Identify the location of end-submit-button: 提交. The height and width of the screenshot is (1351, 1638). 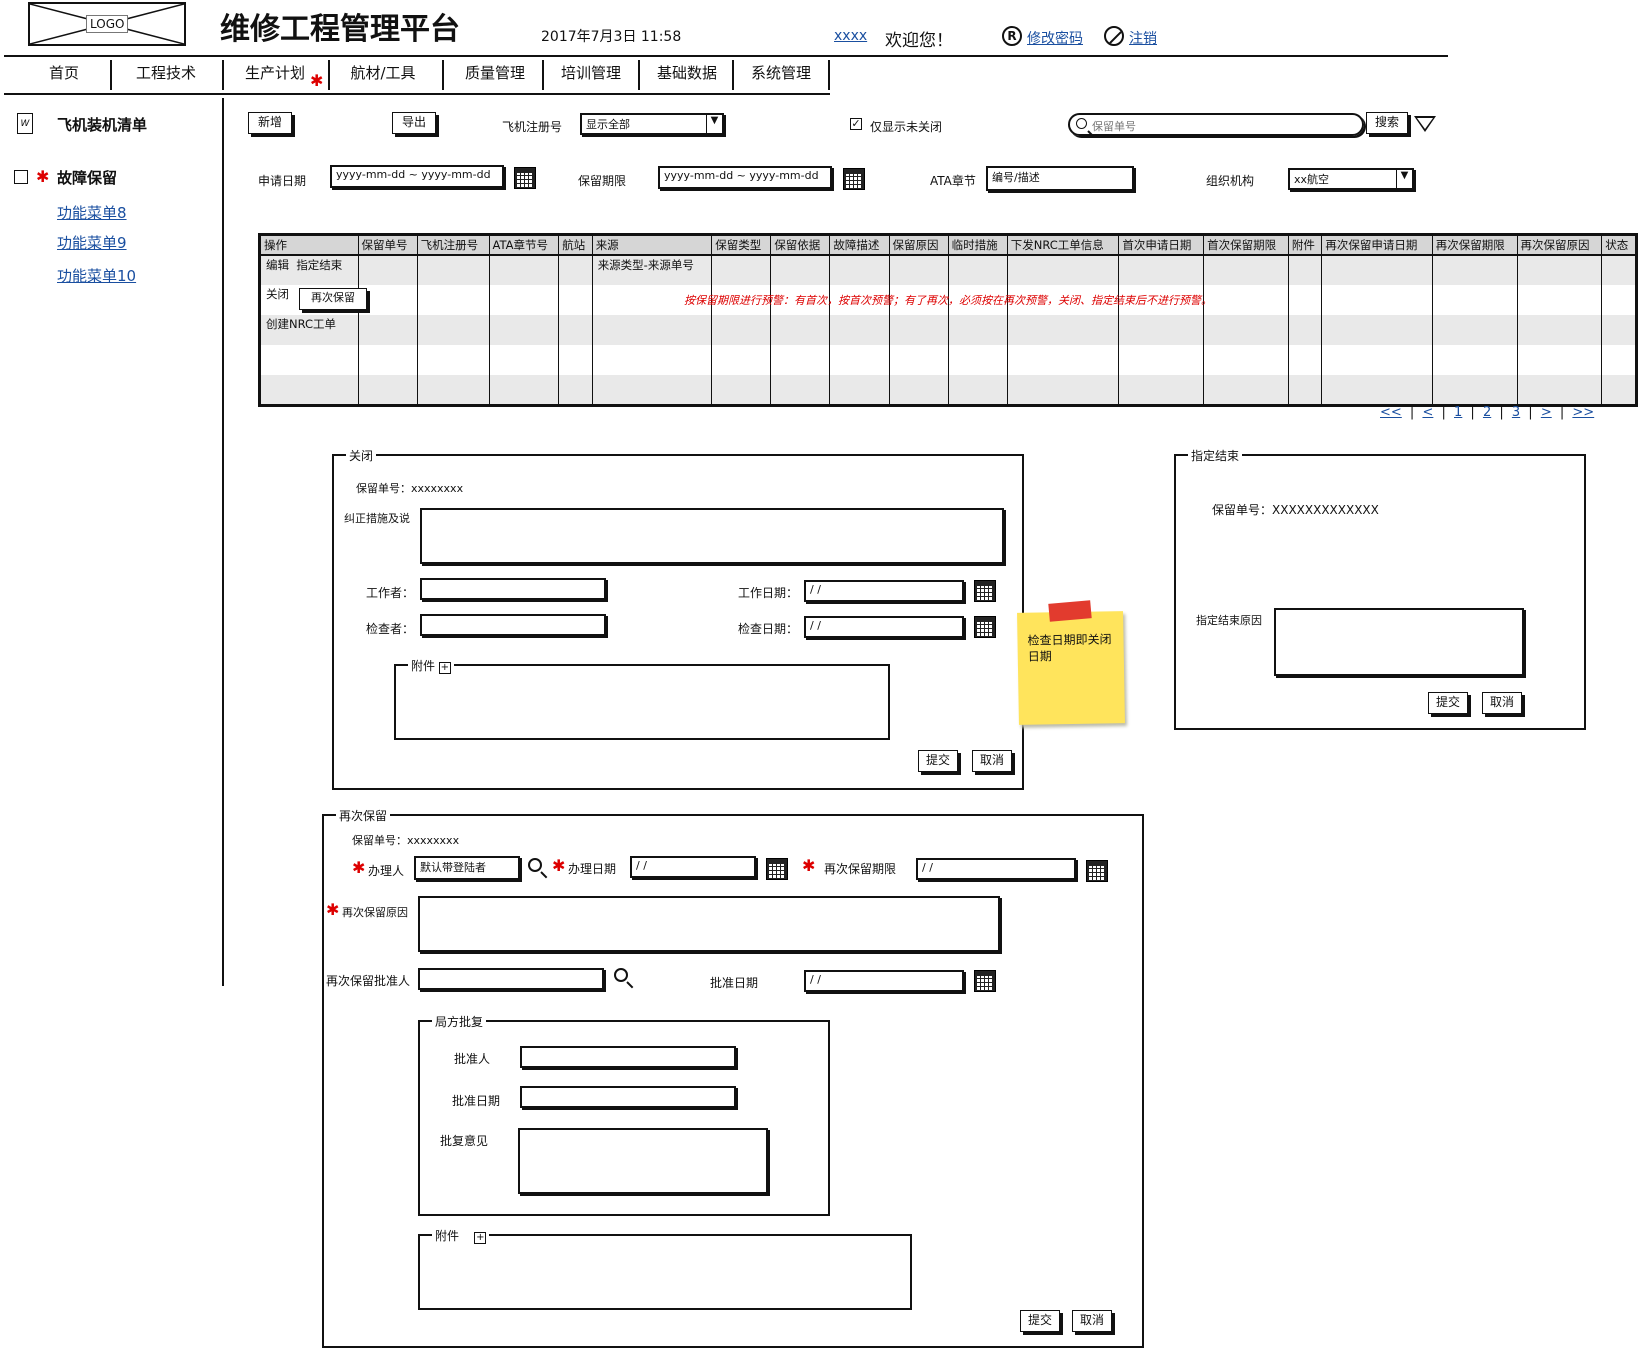
(1448, 703).